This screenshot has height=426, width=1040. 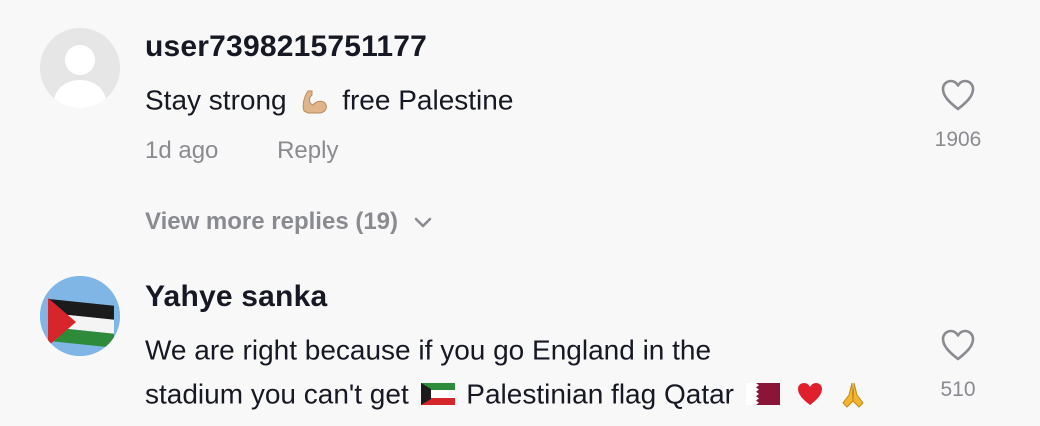 I want to click on view-more-replies-label: View more replies (19), so click(x=272, y=221).